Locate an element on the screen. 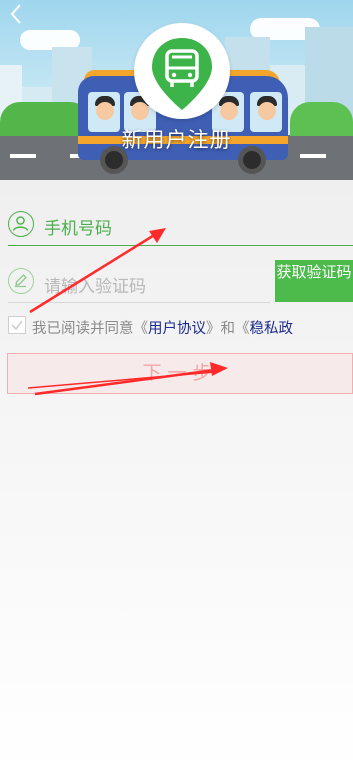  get-code-button: 获取验证码 is located at coordinates (314, 281).